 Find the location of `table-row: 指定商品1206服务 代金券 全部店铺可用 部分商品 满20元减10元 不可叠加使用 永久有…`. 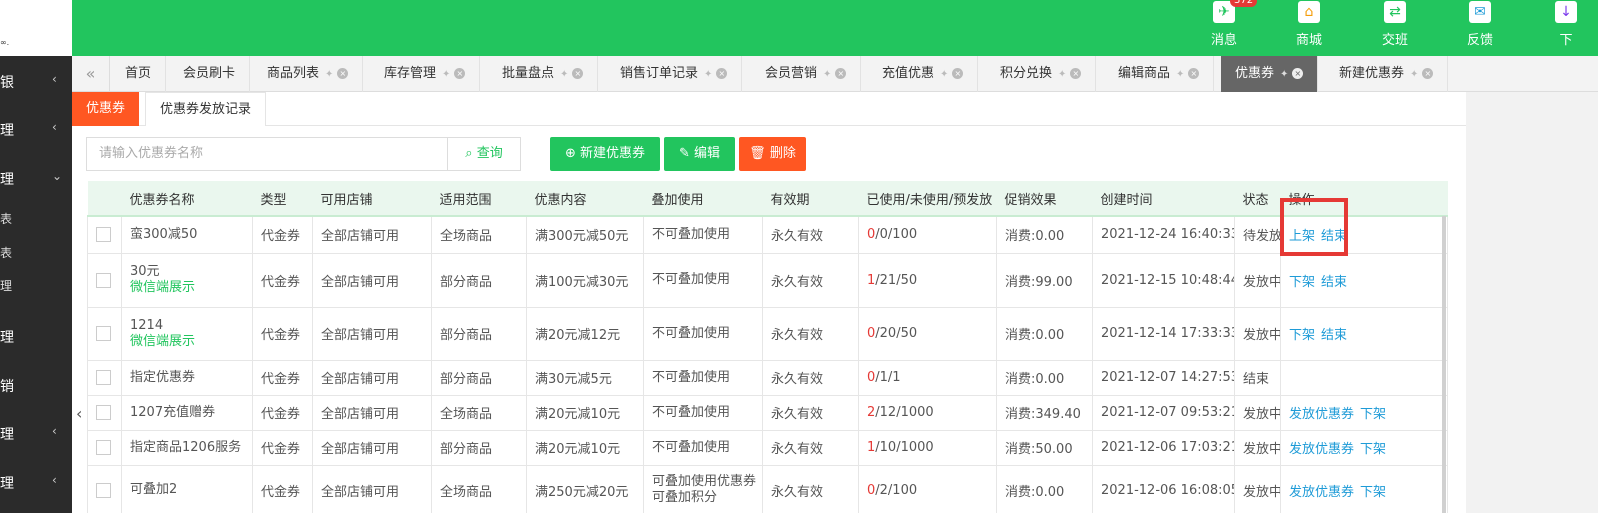

table-row: 指定商品1206服务 代金券 全部店铺可用 部分商品 满20元减10元 不可叠加使用 永久有… is located at coordinates (767, 447).